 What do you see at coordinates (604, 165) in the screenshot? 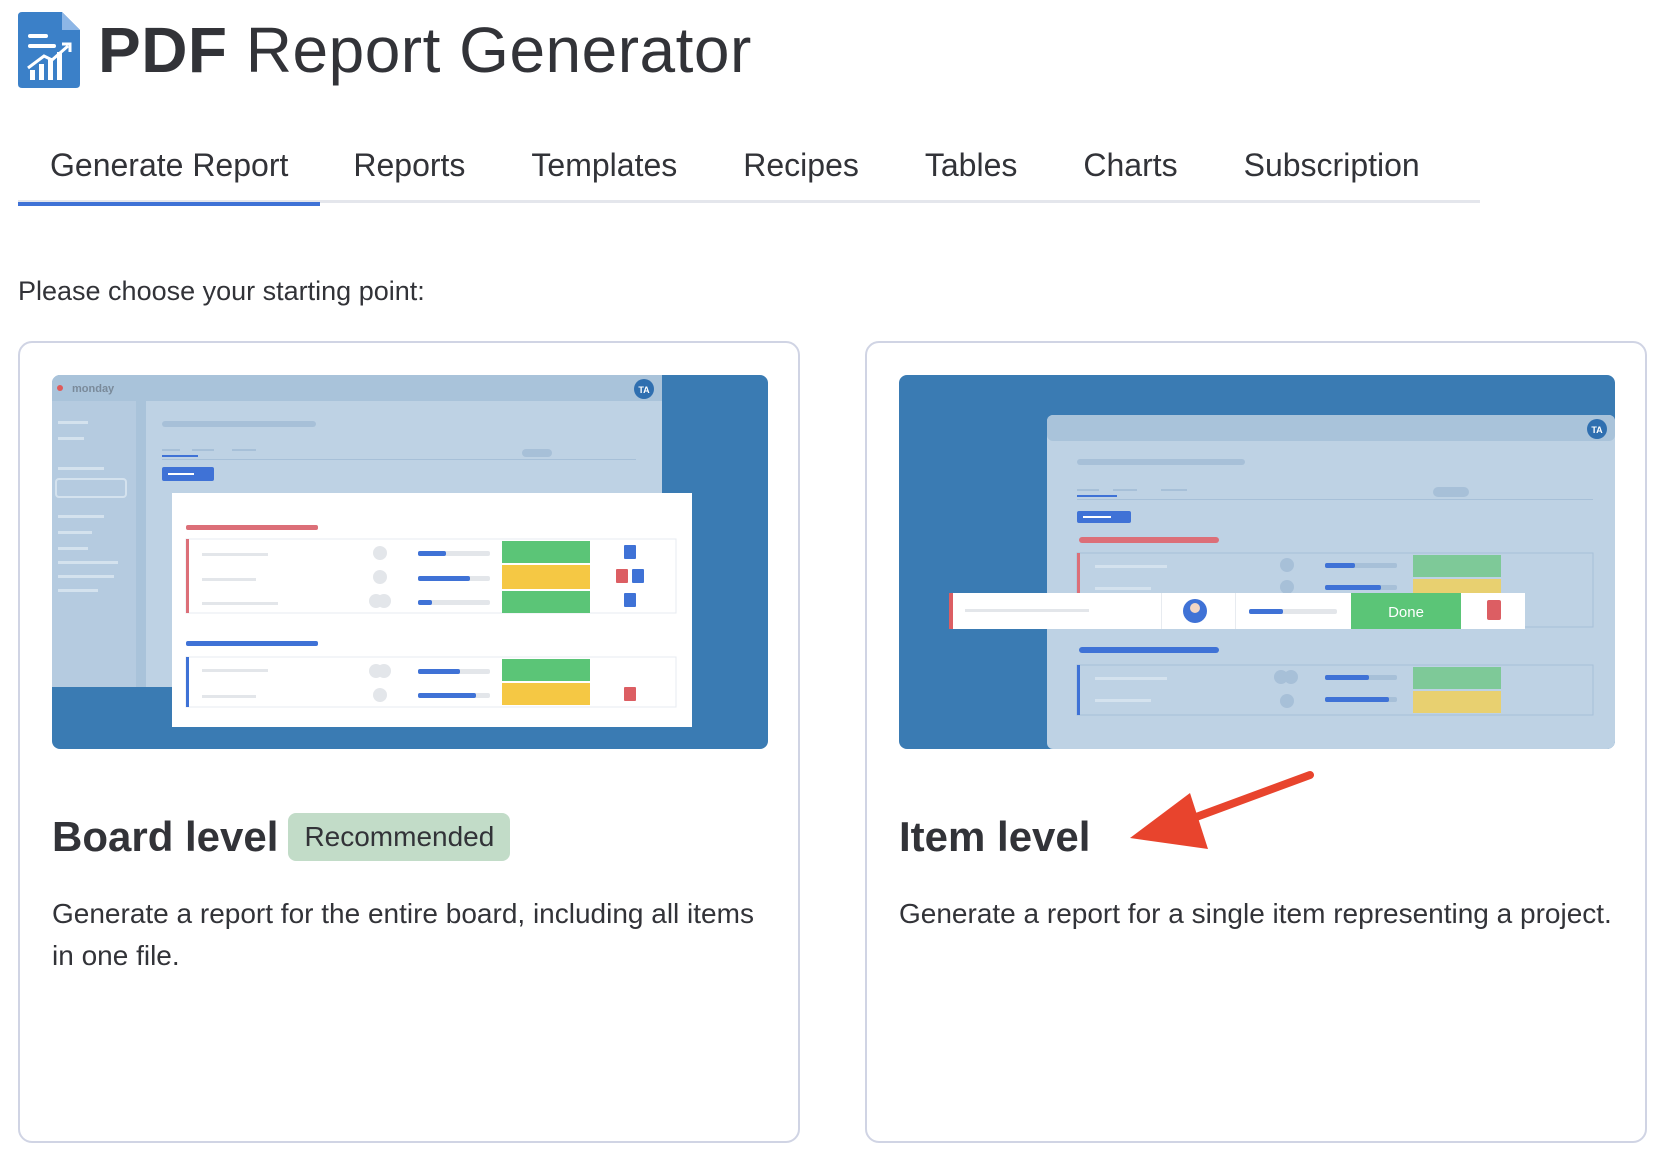
I see `tab-templates: Templates` at bounding box center [604, 165].